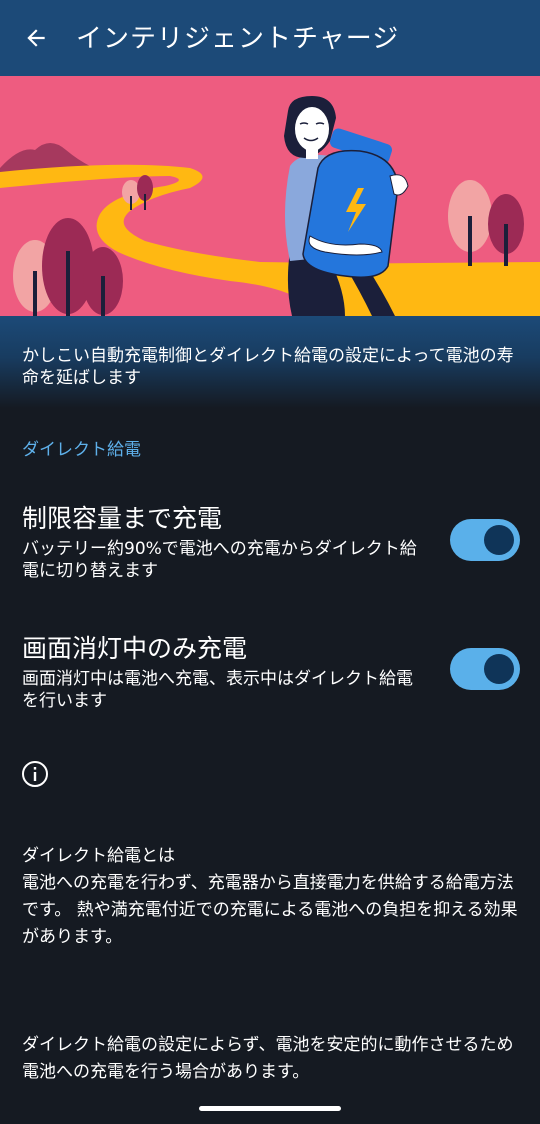 This screenshot has width=540, height=1124. I want to click on app-bar: インテリジェントチャージ, so click(270, 38).